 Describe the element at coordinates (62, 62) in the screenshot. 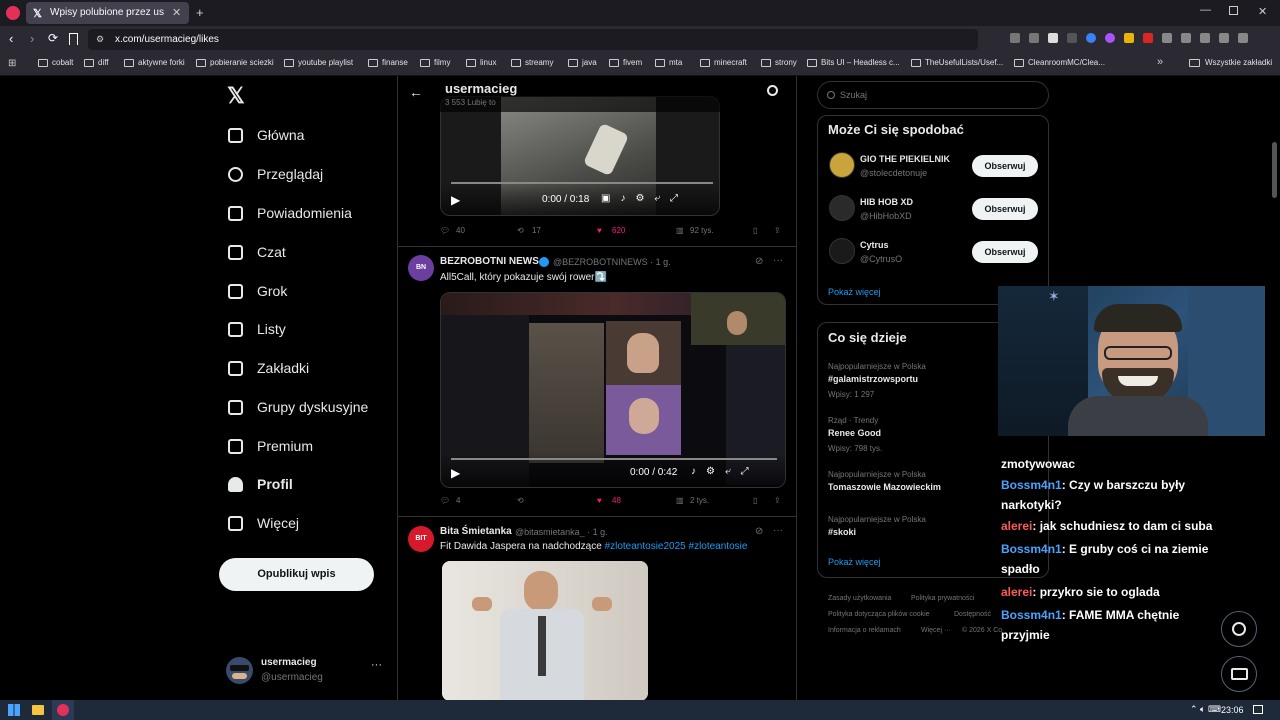

I see `bookmark-item: cobalt` at that location.